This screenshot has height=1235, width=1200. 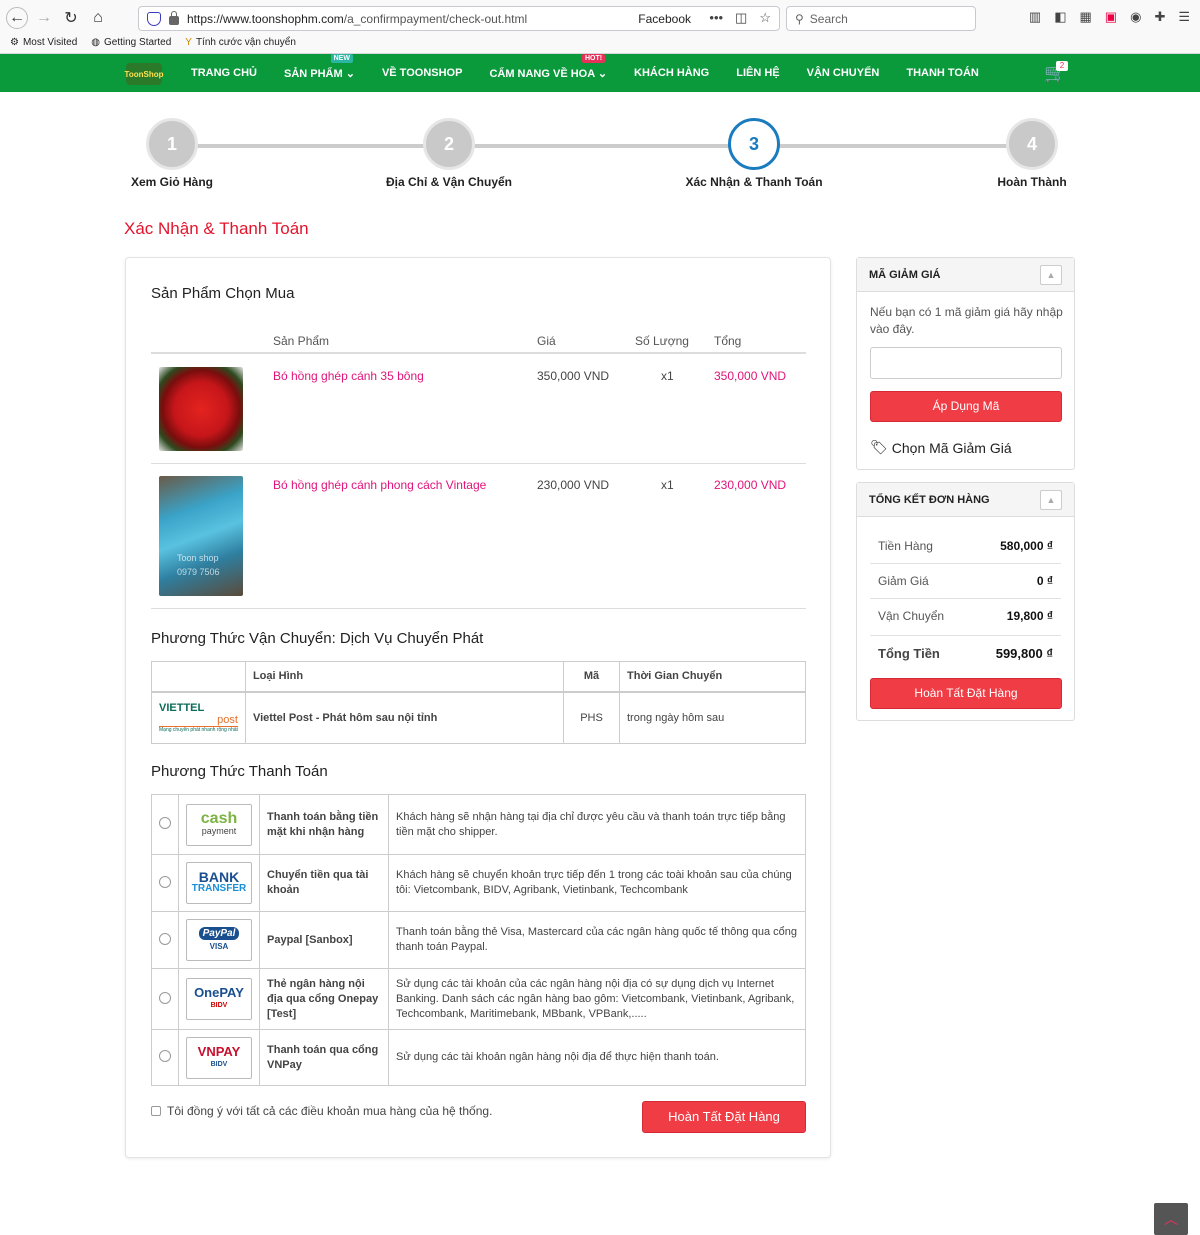 What do you see at coordinates (265, 18) in the screenshot?
I see `url-domain: https://www.toonshophm.com` at bounding box center [265, 18].